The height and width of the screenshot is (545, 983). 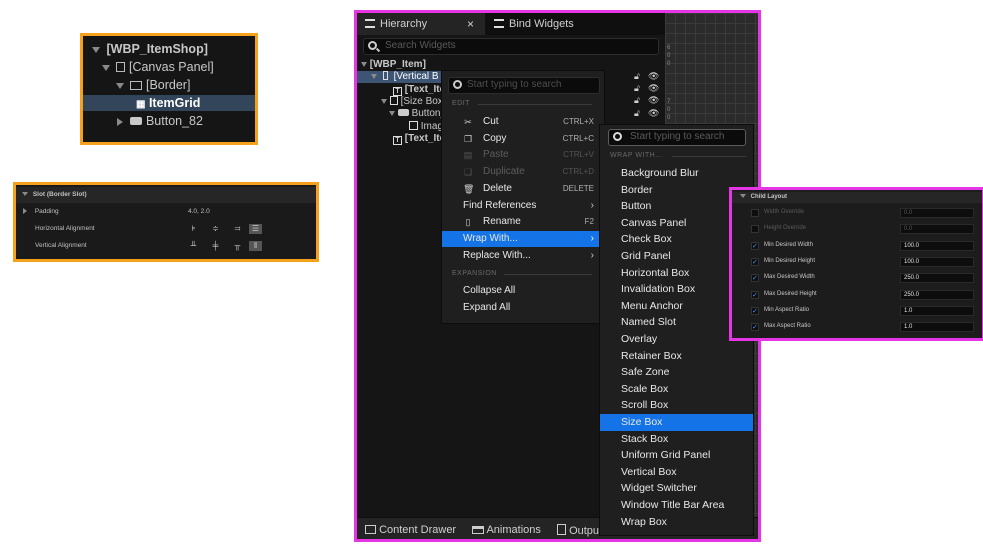 I want to click on child-layout-header: Child Layout, so click(x=857, y=197).